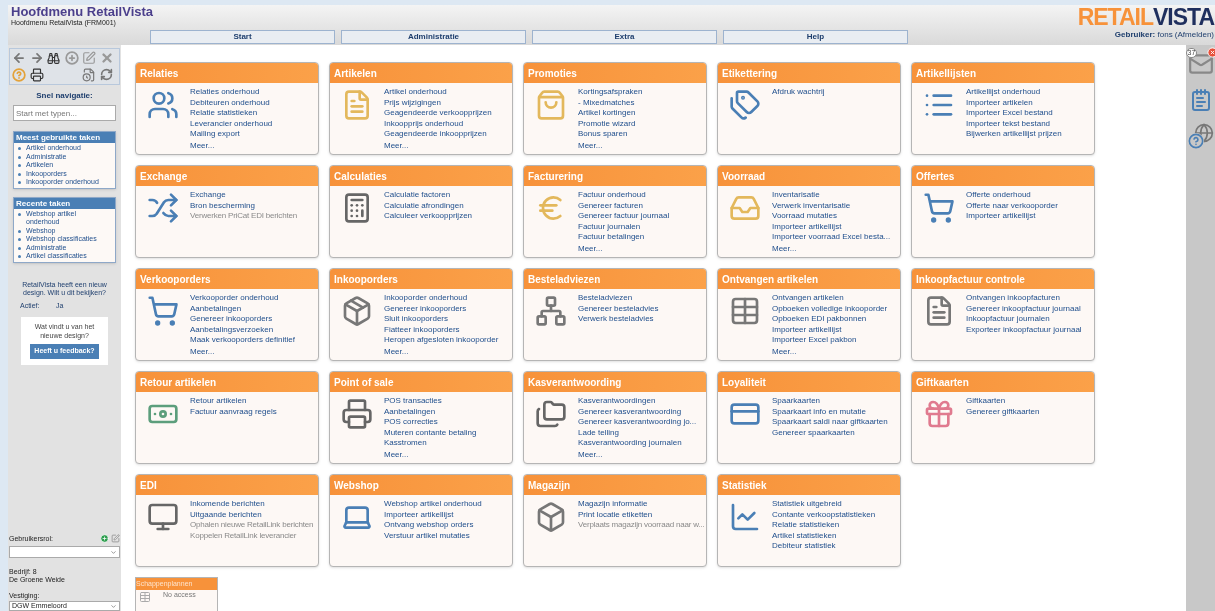 This screenshot has width=1215, height=611. Describe the element at coordinates (234, 298) in the screenshot. I see `tile-link: Verkooporder onderhoud` at that location.